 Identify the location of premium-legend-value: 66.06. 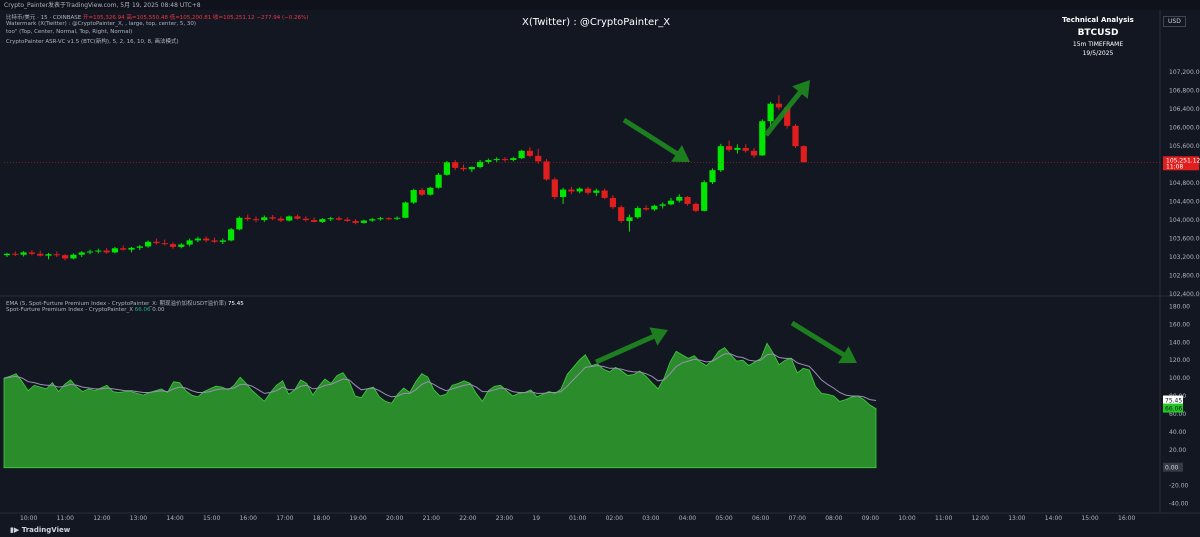
(142, 310).